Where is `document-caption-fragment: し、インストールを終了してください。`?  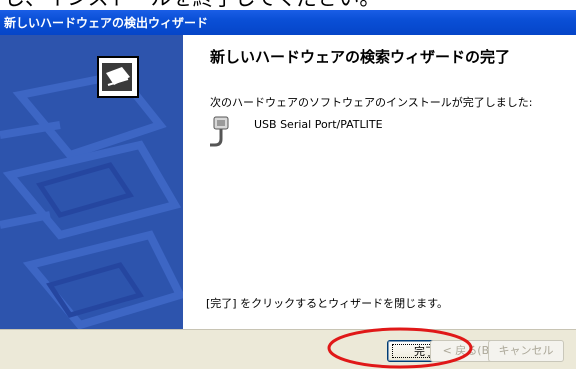 document-caption-fragment: し、インストールを終了してください。 is located at coordinates (288, 5).